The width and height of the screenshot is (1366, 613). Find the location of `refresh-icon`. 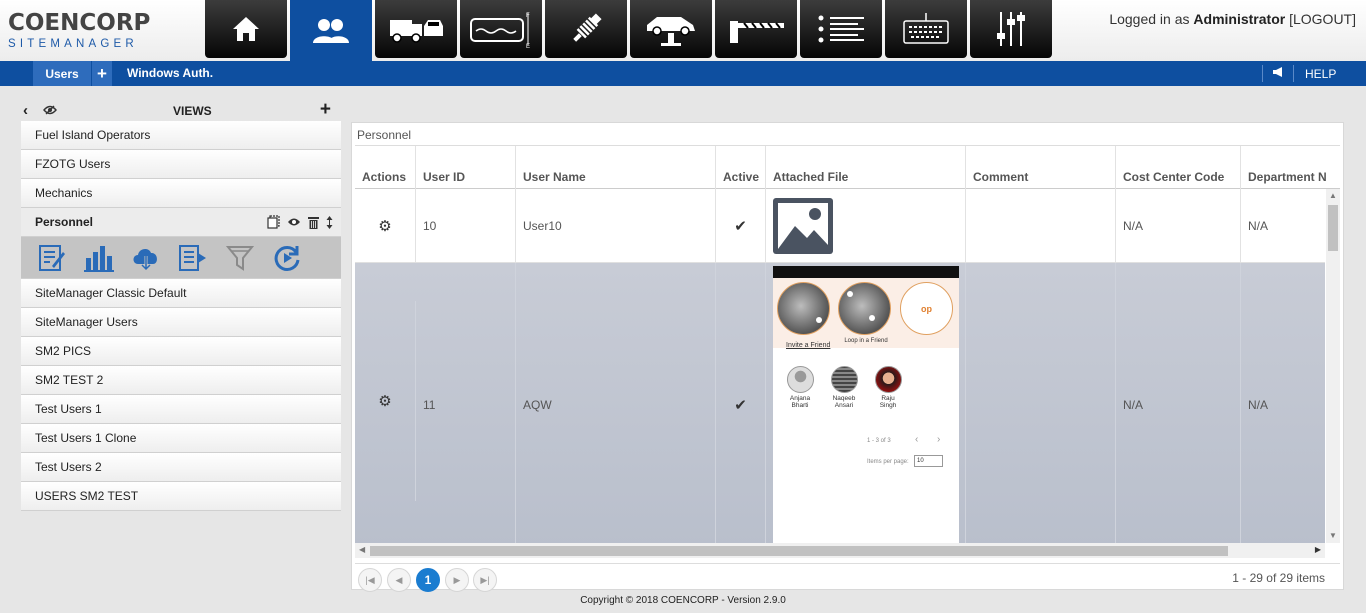

refresh-icon is located at coordinates (287, 258).